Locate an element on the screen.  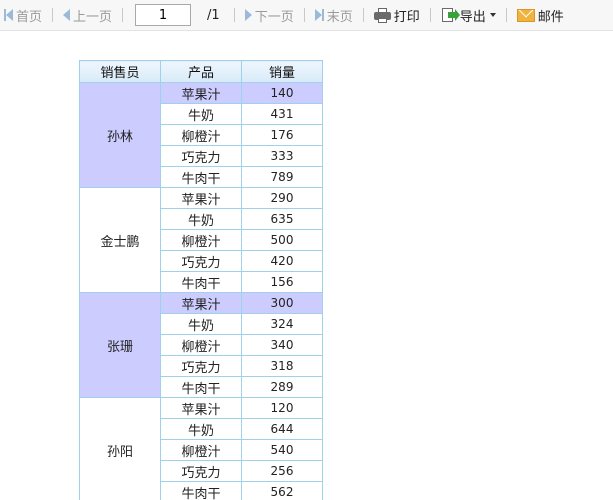
mail-button: 邮件 is located at coordinates (540, 15).